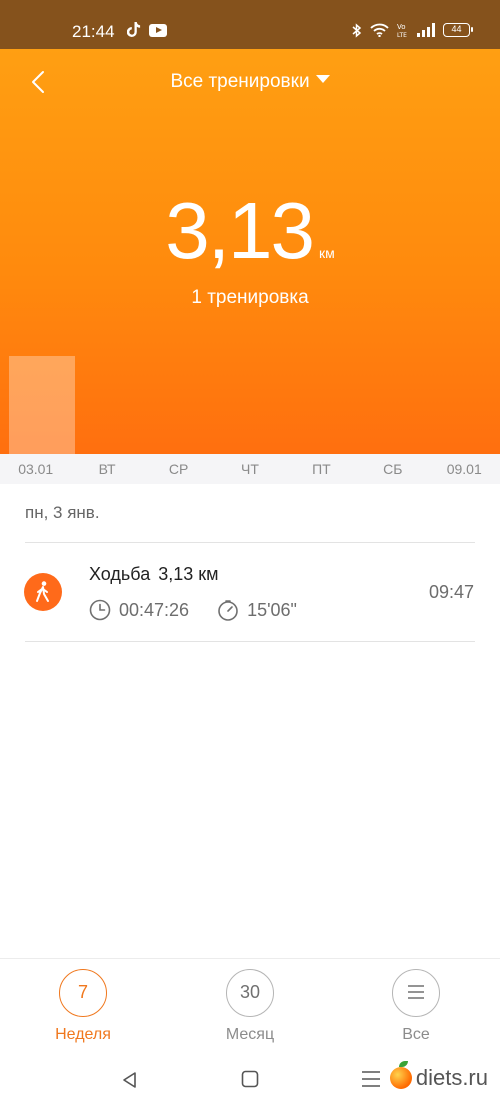  Describe the element at coordinates (240, 230) in the screenshot. I see `distance-value: 3,13` at that location.